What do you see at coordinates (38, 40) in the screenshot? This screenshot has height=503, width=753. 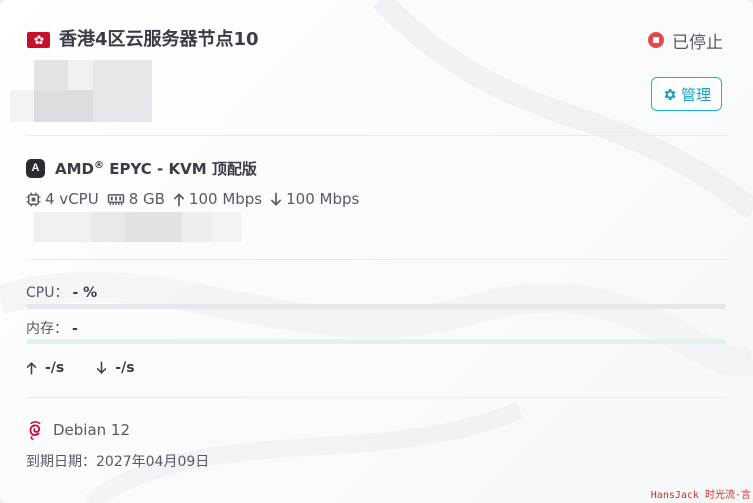 I see `hk-flag-icon` at bounding box center [38, 40].